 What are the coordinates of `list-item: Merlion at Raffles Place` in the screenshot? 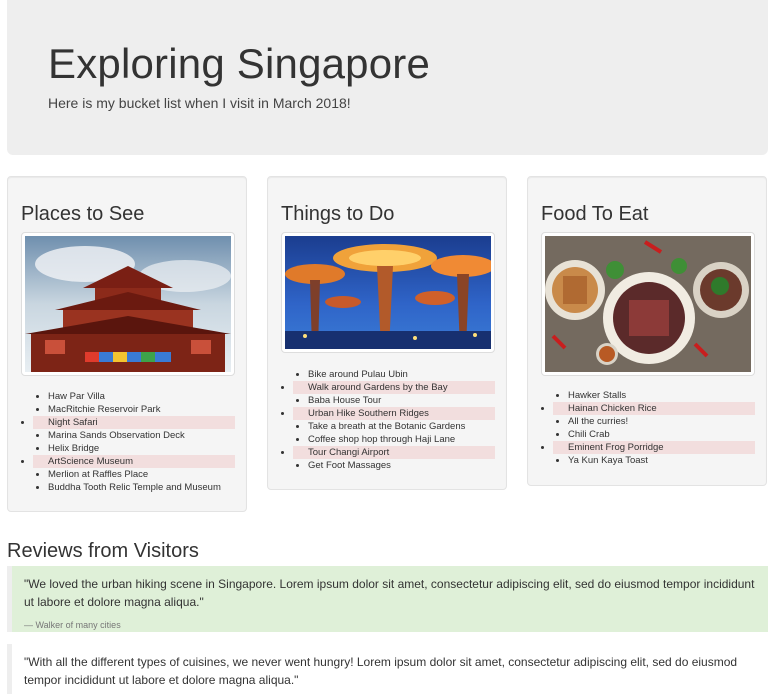 It's located at (141, 474).